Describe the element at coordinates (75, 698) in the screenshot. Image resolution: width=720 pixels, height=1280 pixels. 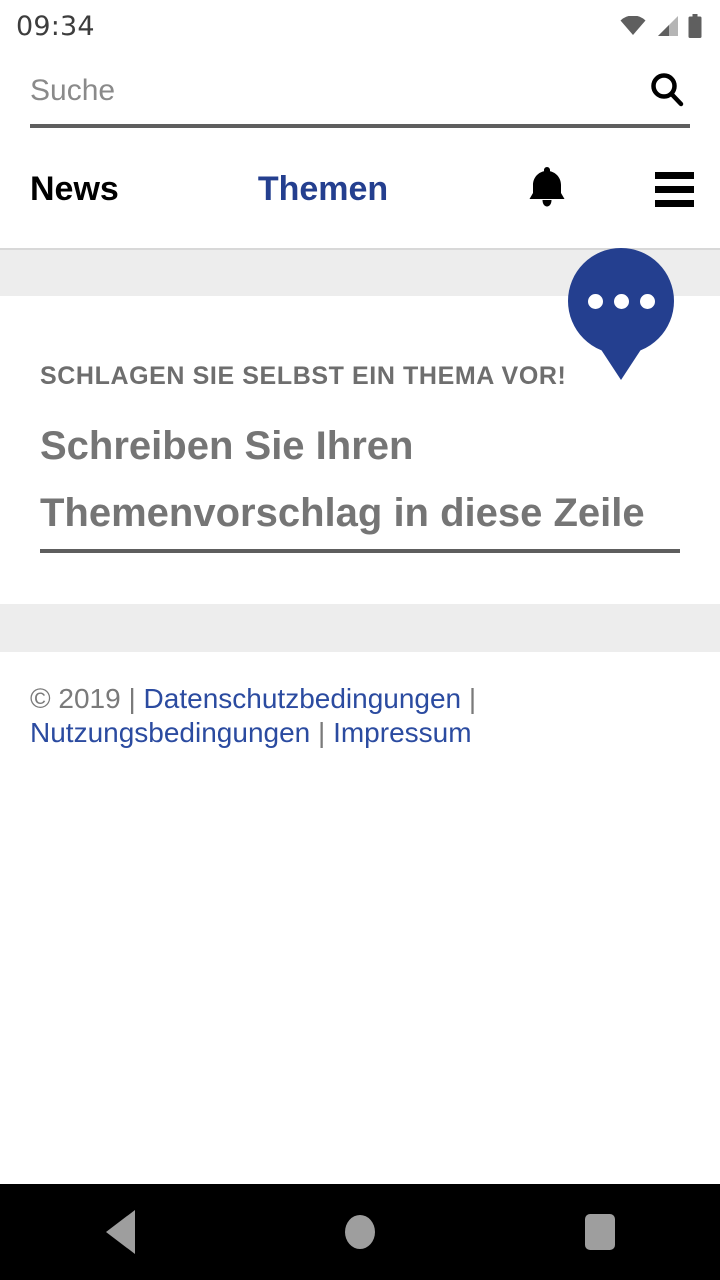
I see `footer-copyright: © 2019` at that location.